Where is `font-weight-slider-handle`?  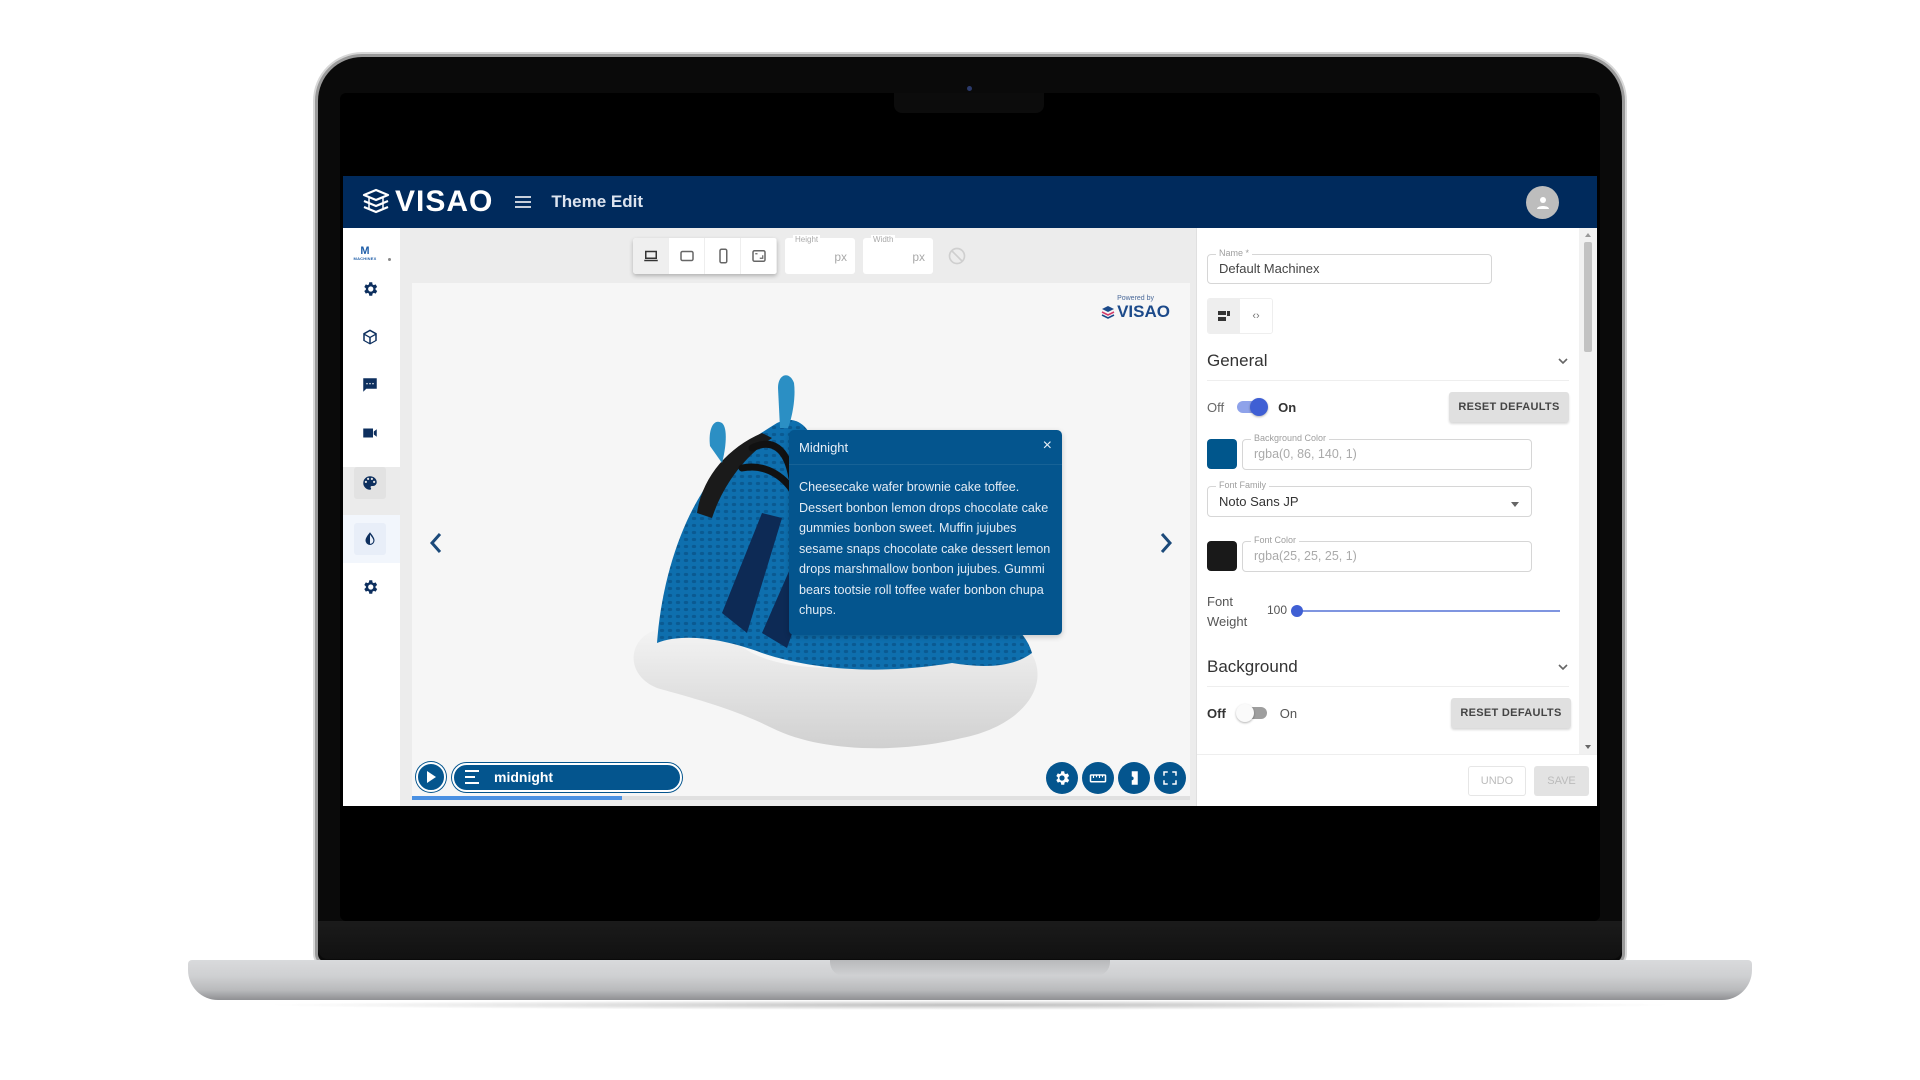 font-weight-slider-handle is located at coordinates (1297, 611).